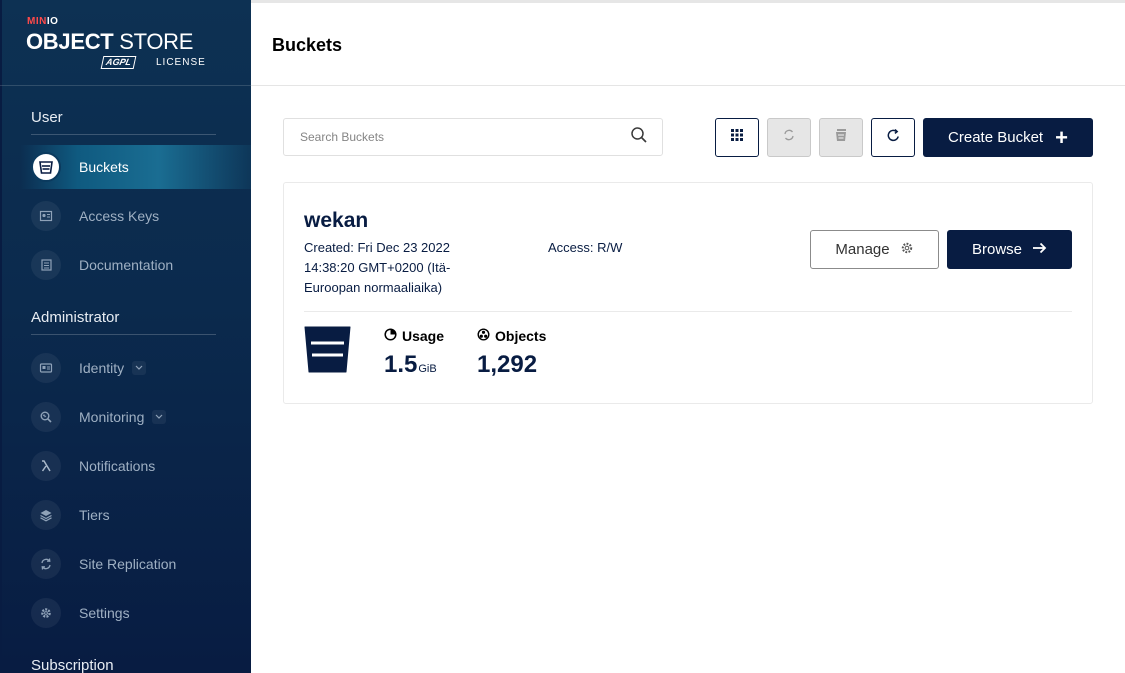  I want to click on objects-stat: Objects 1,292, so click(511, 353).